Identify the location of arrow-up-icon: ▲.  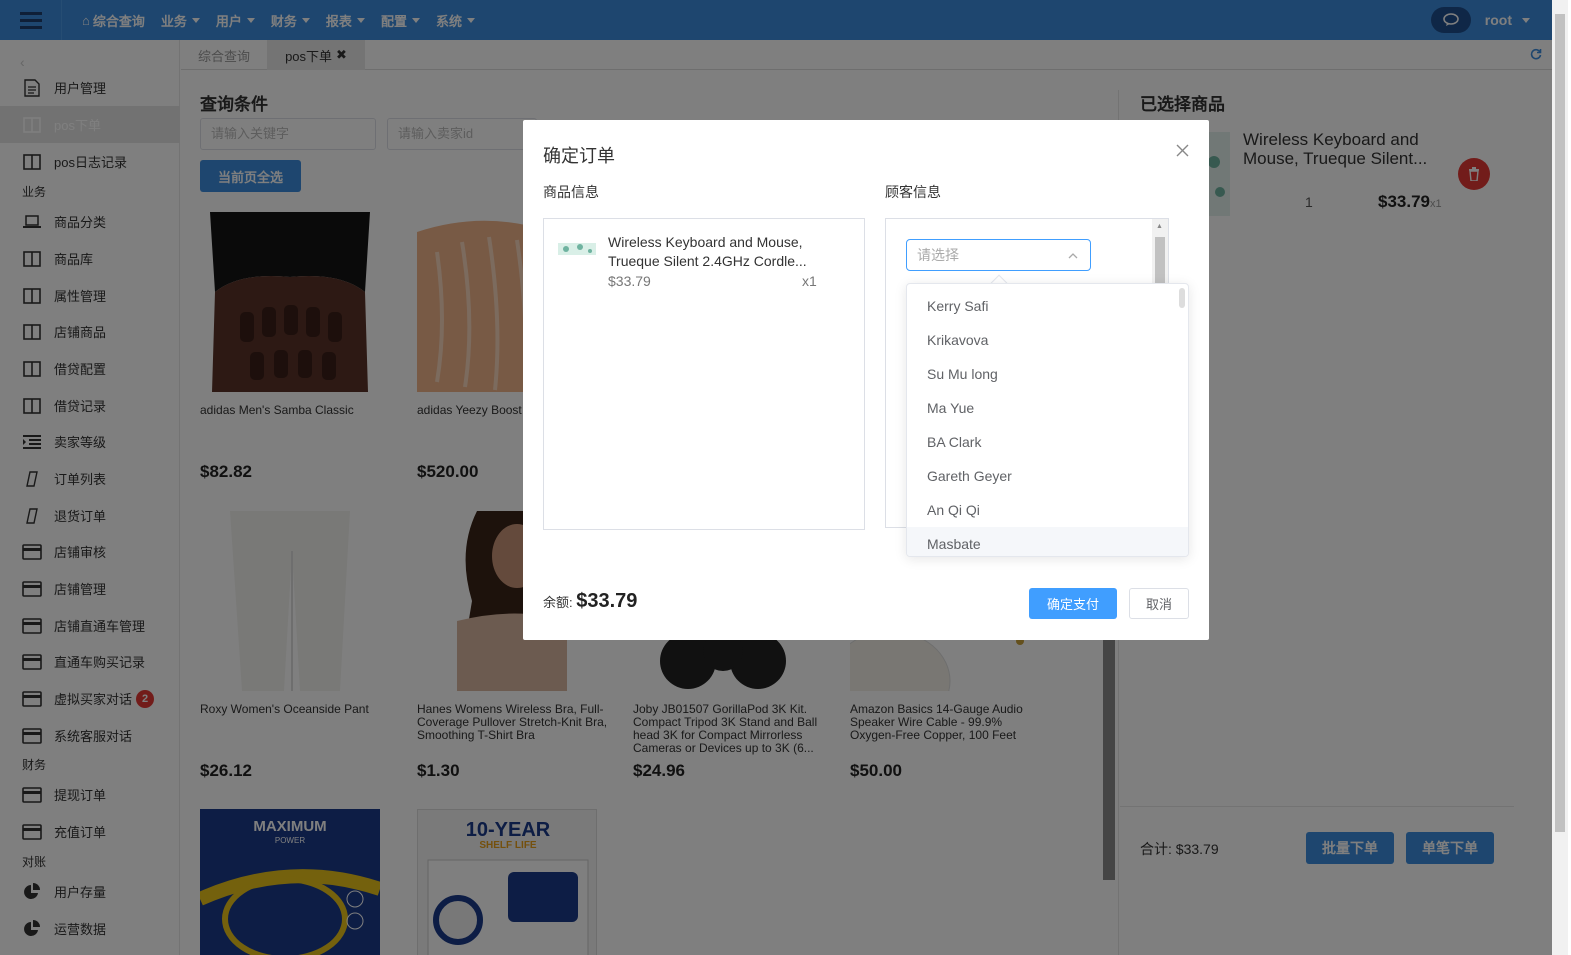
(1159, 226).